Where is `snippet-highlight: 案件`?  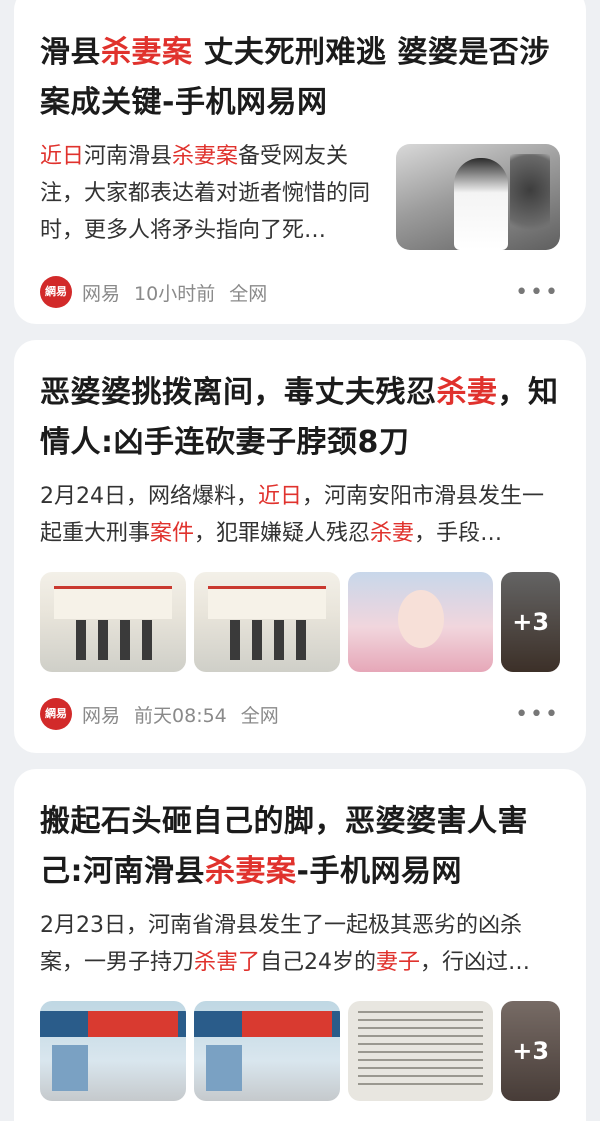 snippet-highlight: 案件 is located at coordinates (172, 533).